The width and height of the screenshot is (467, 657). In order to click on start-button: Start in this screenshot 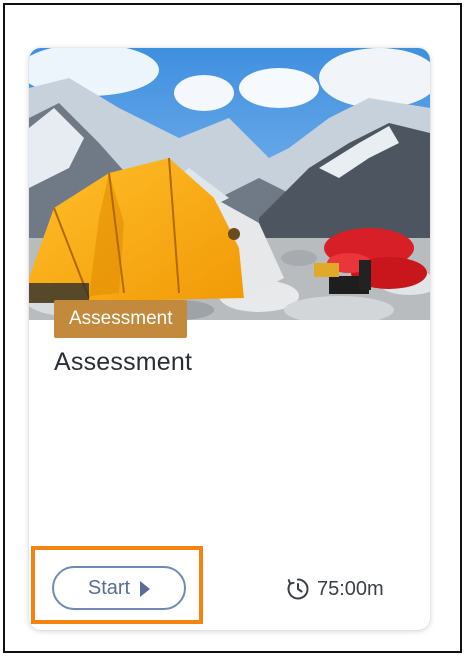, I will do `click(119, 588)`.